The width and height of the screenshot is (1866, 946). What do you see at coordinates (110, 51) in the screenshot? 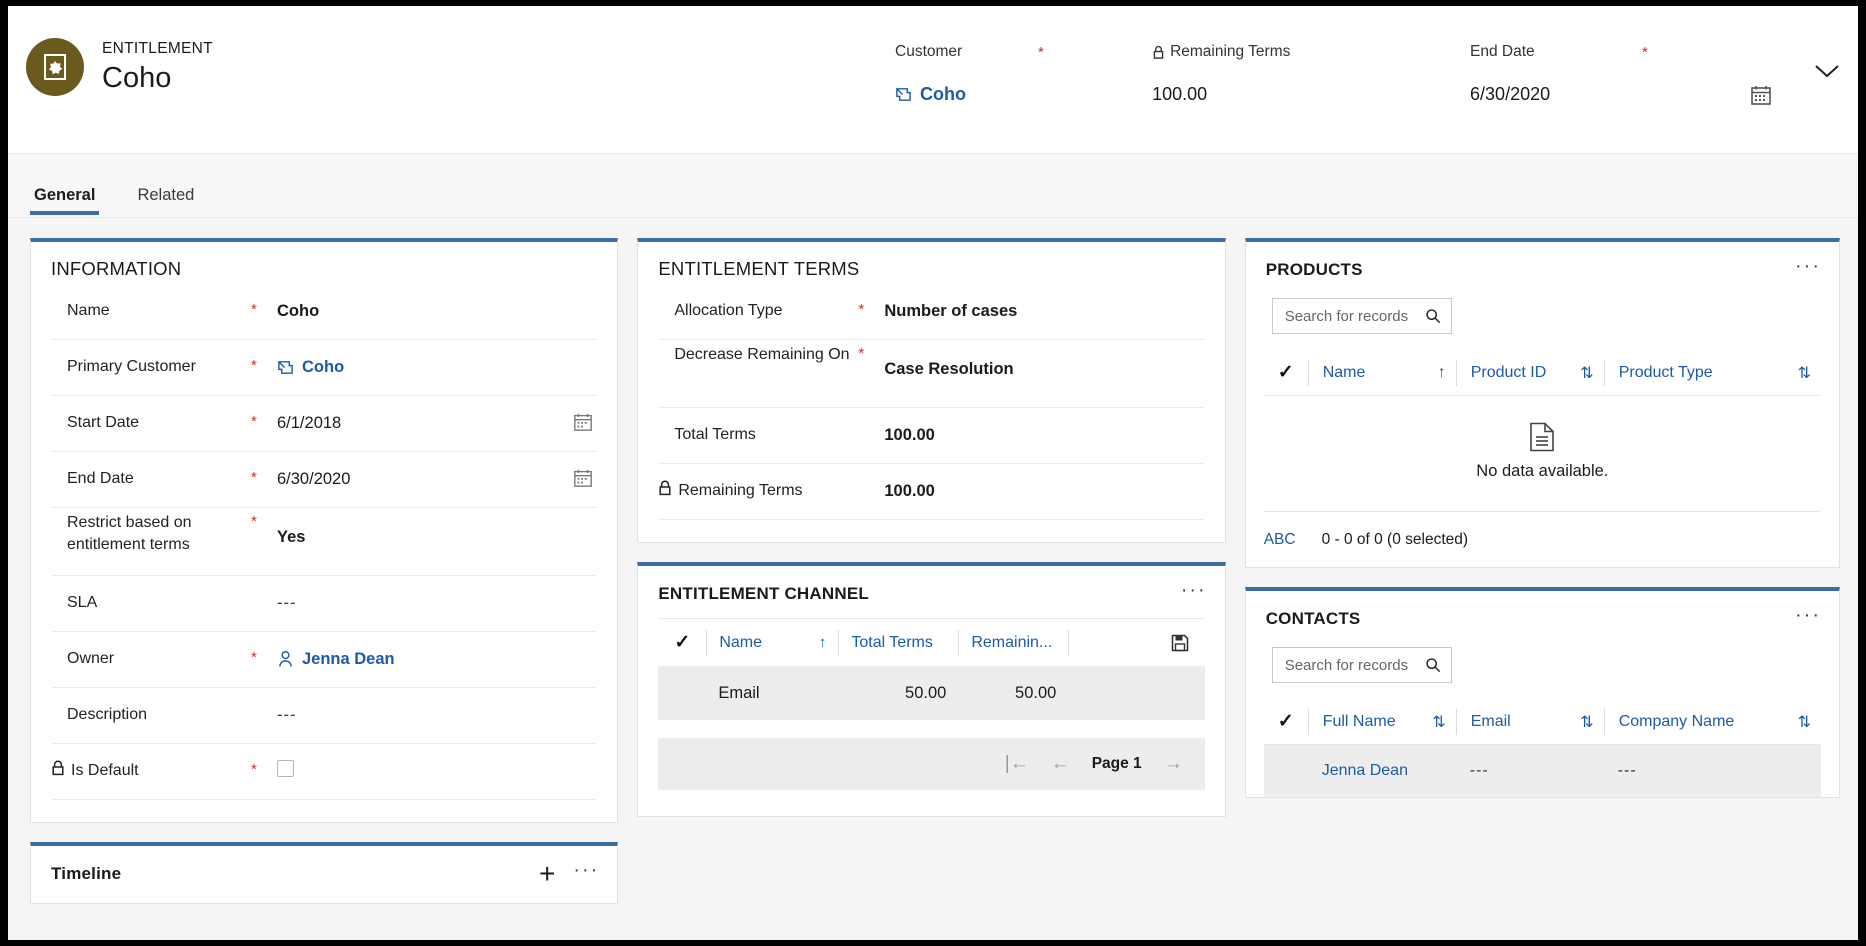
I see `header-identity: ENTITLEMENT Coho` at bounding box center [110, 51].